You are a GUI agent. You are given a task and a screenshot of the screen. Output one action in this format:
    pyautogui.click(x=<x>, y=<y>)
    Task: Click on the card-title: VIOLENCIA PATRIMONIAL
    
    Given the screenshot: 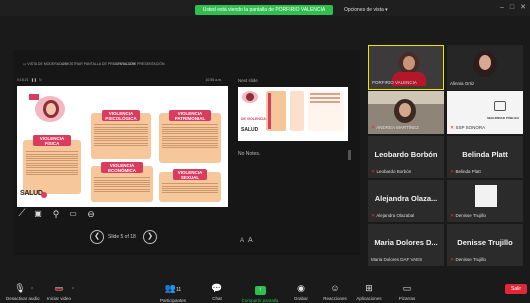 What is the action you would take?
    pyautogui.click(x=190, y=115)
    